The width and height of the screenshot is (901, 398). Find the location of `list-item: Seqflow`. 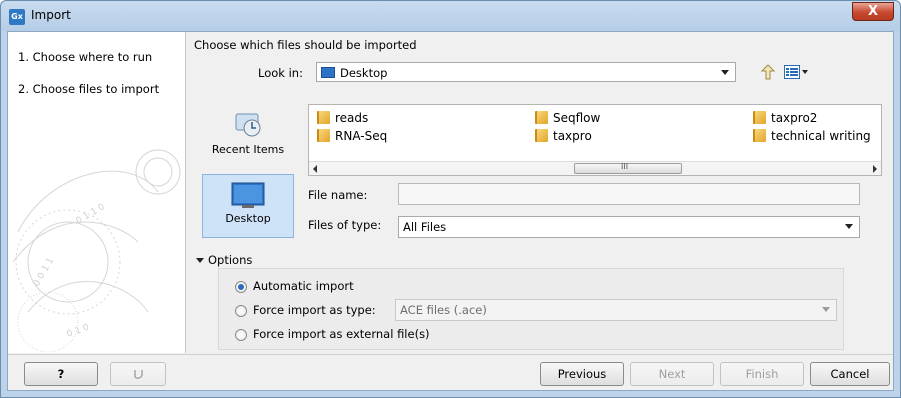

list-item: Seqflow is located at coordinates (567, 118).